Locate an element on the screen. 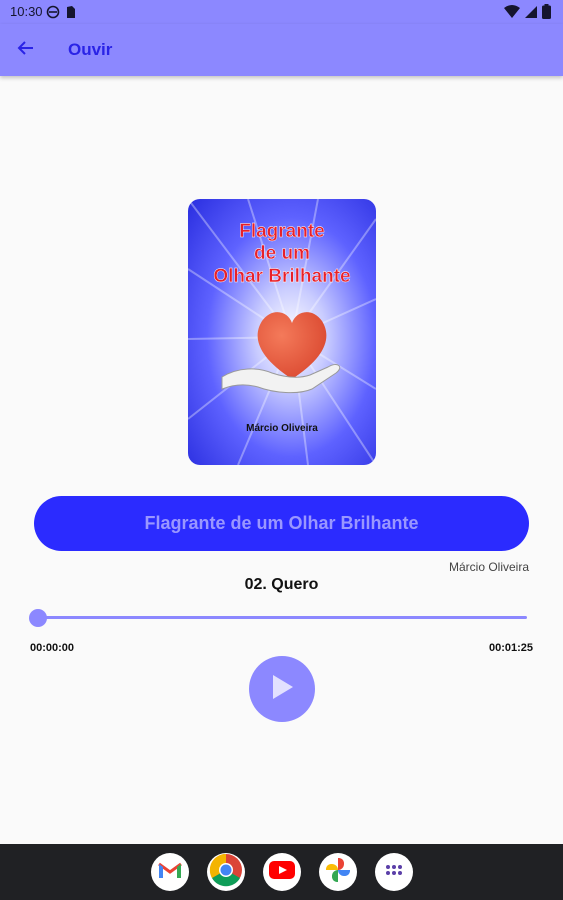 The height and width of the screenshot is (900, 563). track-title: 02. Quero is located at coordinates (281, 584).